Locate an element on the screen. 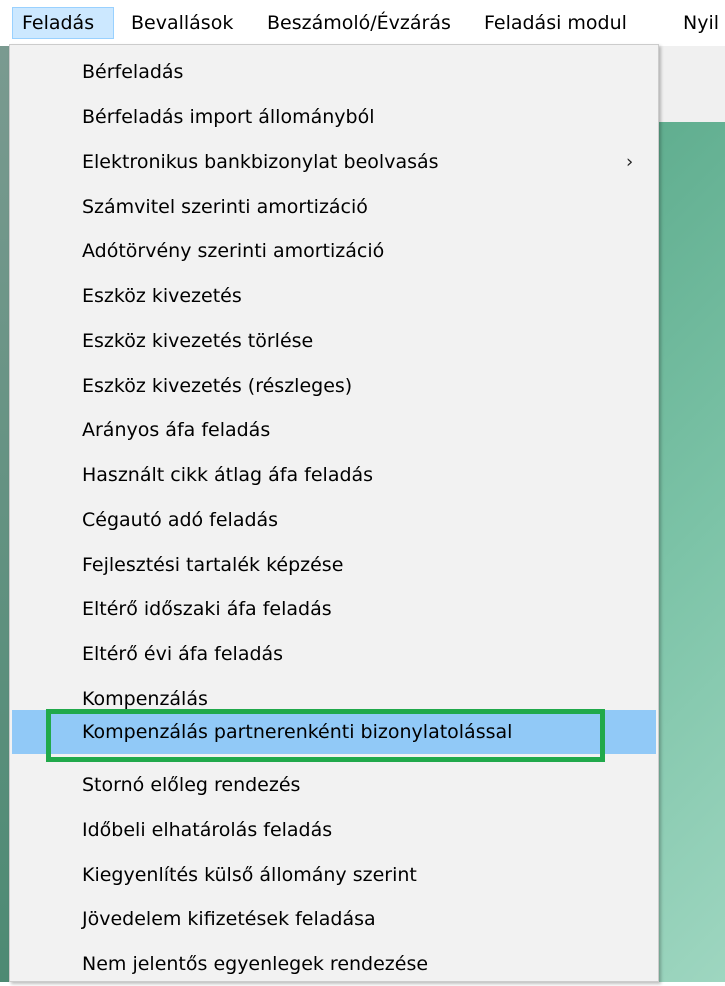 The image size is (725, 986). menu-item-storno-eloleg: Stornó előleg rendezés is located at coordinates (334, 785).